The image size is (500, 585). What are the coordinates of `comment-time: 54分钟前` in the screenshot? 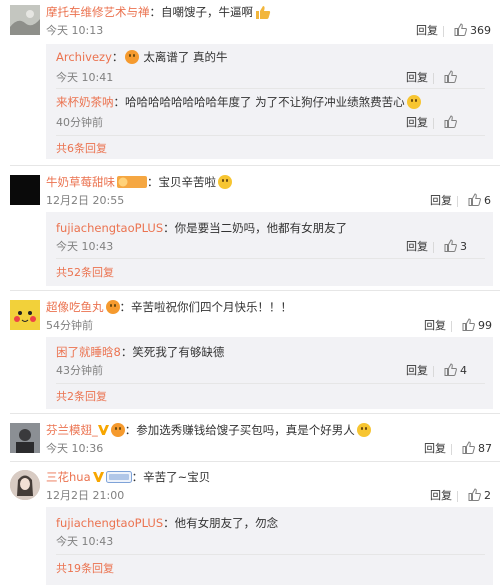 It's located at (69, 325).